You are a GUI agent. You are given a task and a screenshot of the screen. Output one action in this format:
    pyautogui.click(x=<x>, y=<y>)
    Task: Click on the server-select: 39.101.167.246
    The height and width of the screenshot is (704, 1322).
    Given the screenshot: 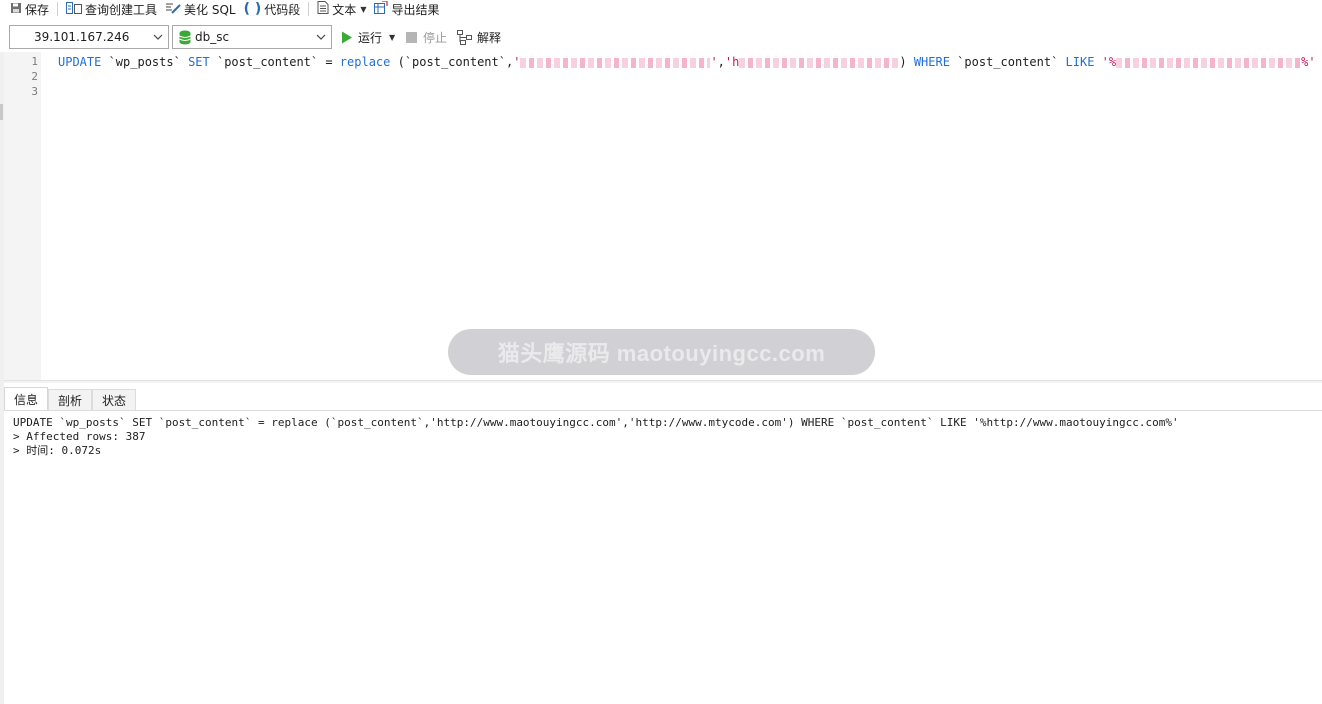 What is the action you would take?
    pyautogui.click(x=89, y=37)
    